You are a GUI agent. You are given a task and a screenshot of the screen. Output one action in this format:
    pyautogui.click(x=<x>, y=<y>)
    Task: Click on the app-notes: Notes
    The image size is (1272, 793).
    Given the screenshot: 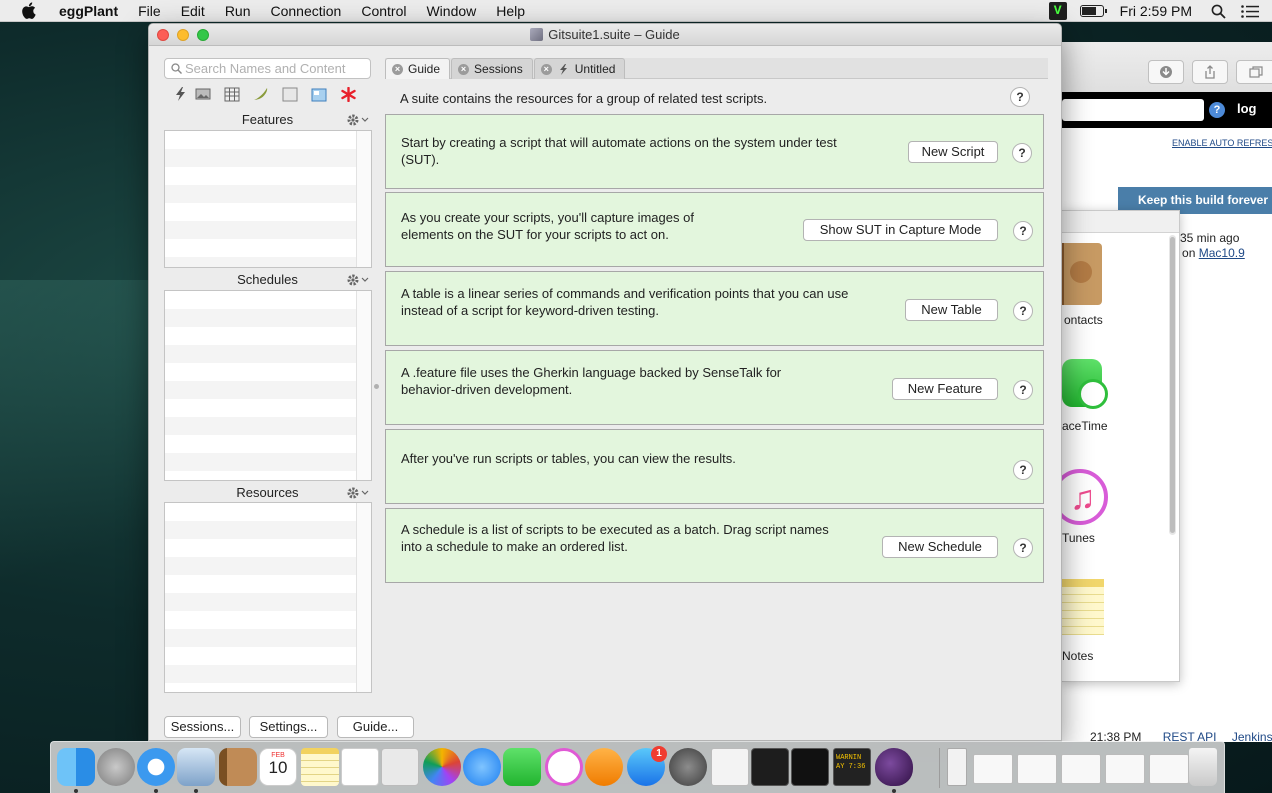 What is the action you would take?
    pyautogui.click(x=1116, y=621)
    